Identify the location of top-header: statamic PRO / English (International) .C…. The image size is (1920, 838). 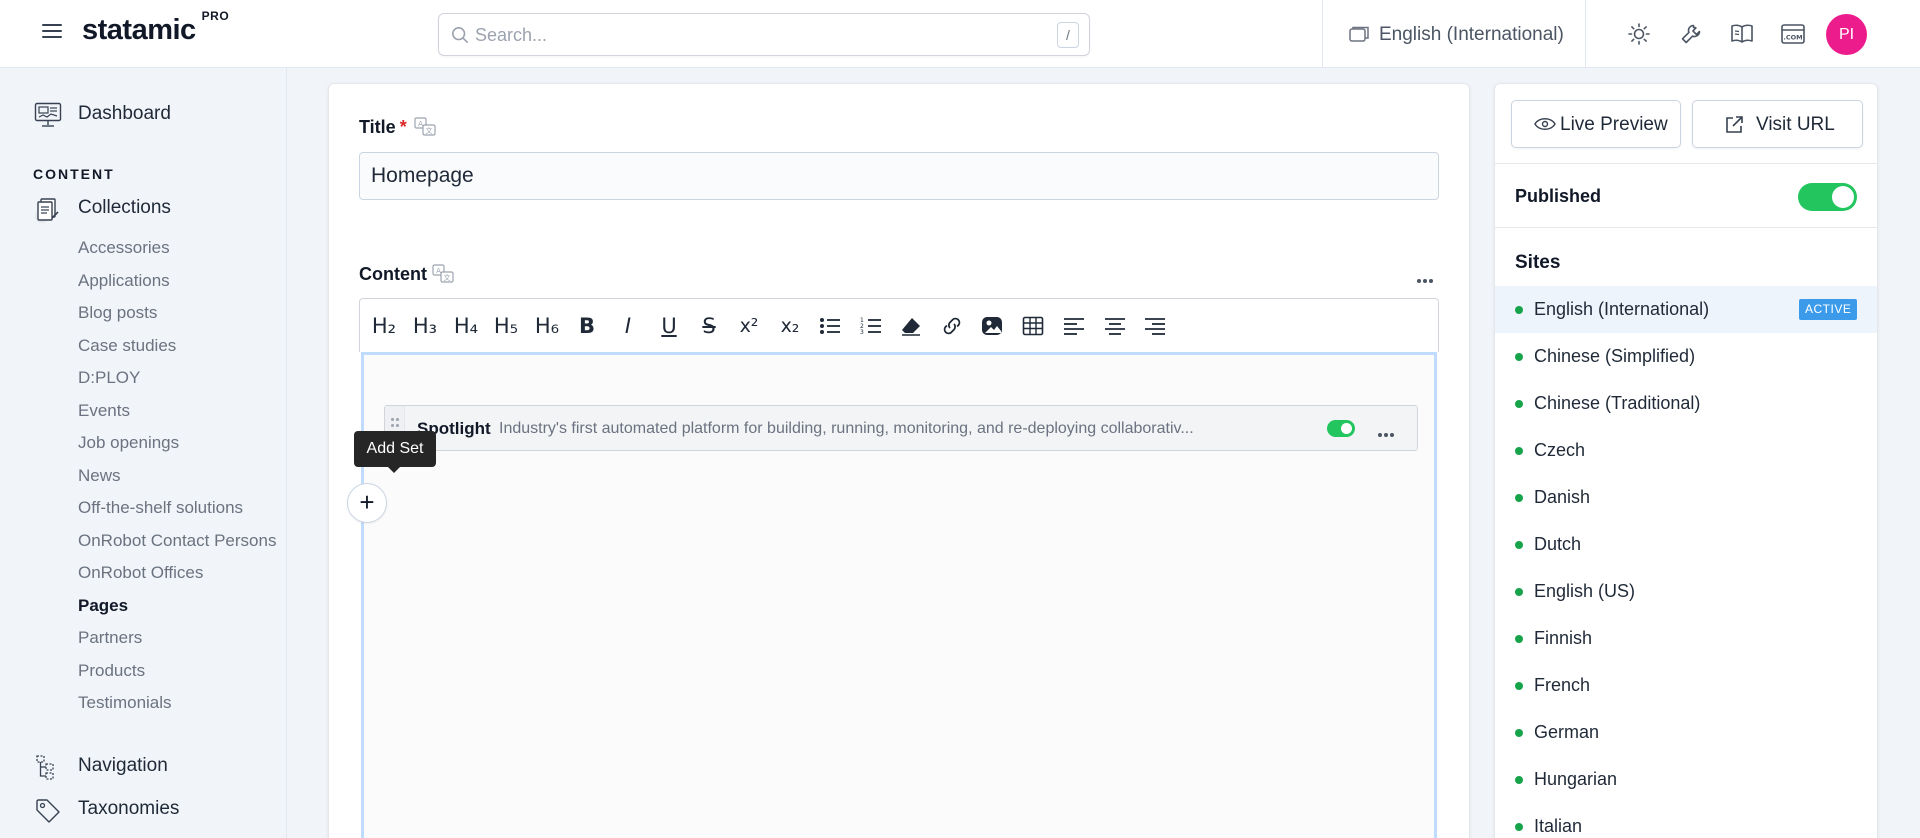
(960, 34).